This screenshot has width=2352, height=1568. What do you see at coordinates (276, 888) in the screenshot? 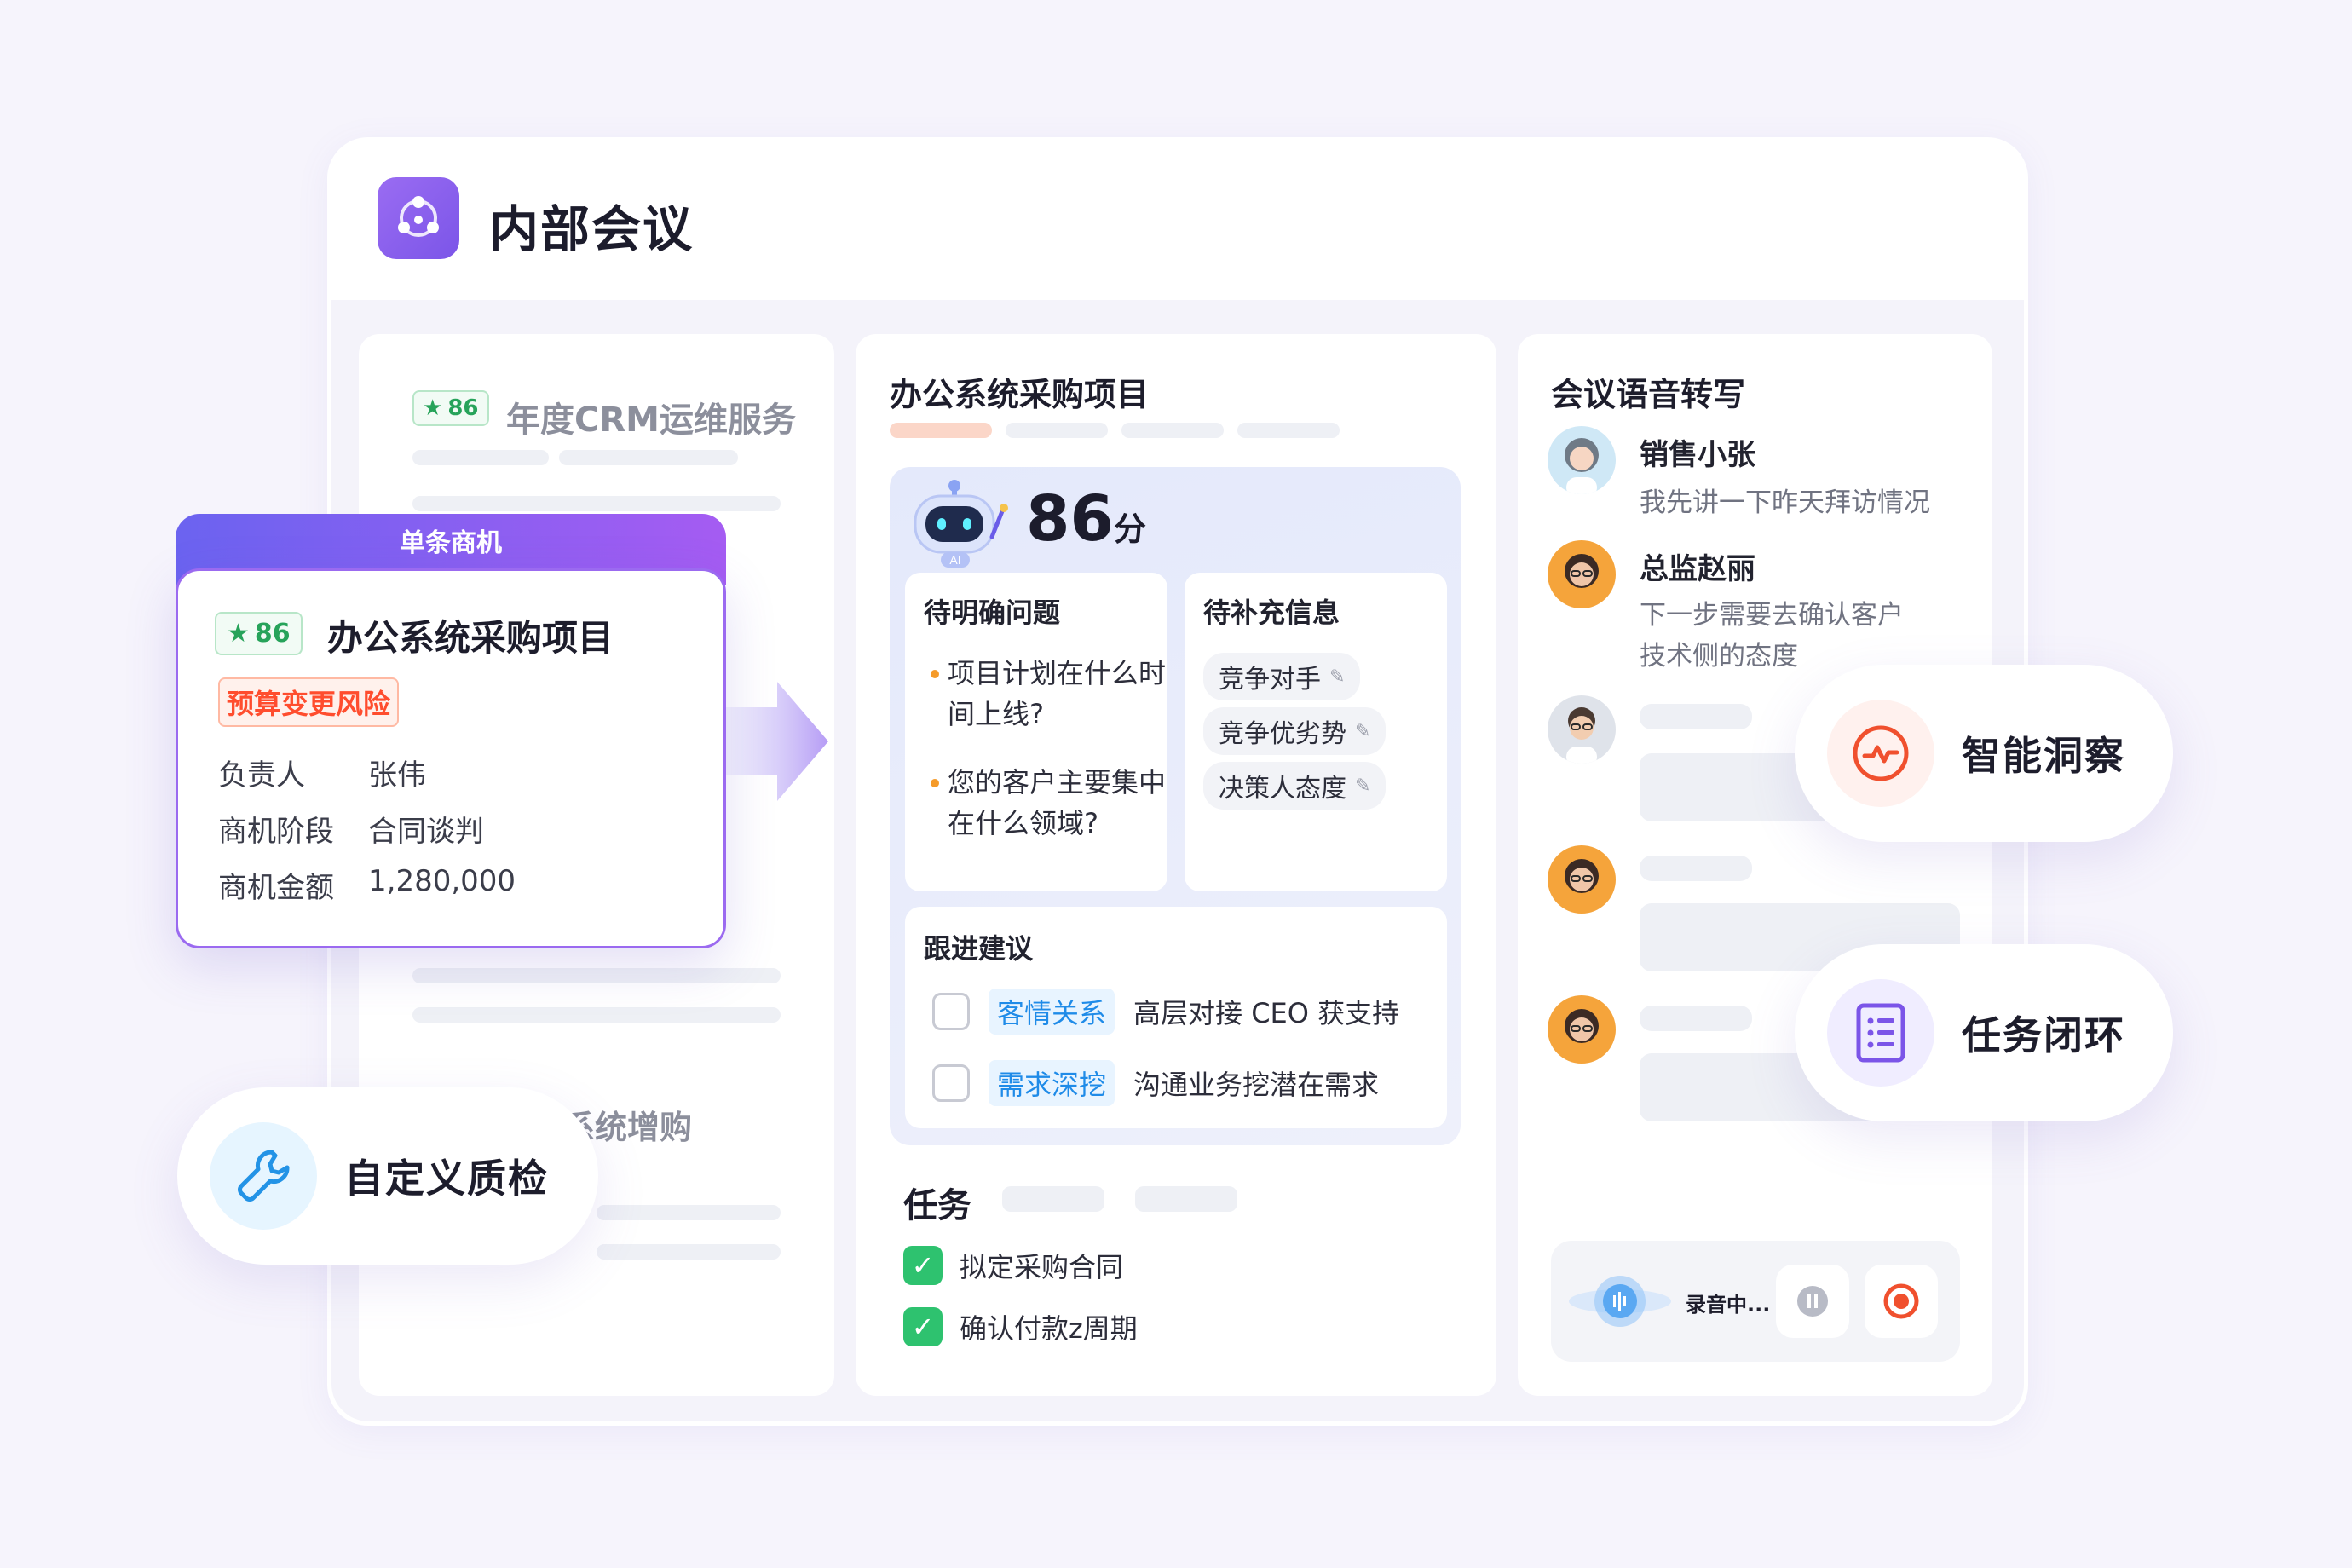
I see `field-label: 商机金额` at bounding box center [276, 888].